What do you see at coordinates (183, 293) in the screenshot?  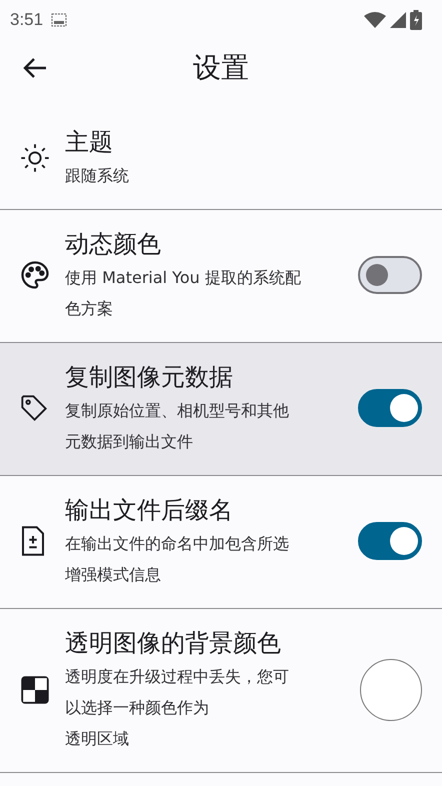 I see `setting-description: 使用 Material You 提取的系统配 色方案` at bounding box center [183, 293].